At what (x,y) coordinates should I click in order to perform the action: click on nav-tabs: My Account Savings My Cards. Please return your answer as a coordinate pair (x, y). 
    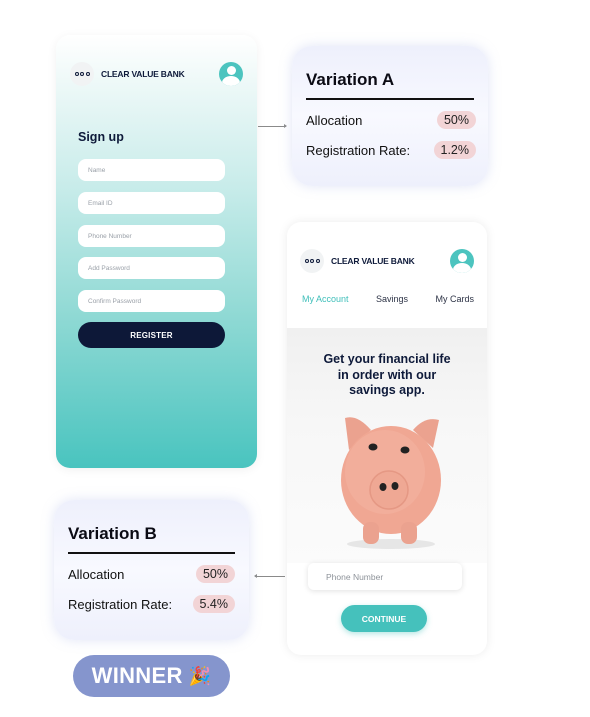
    Looking at the image, I should click on (388, 299).